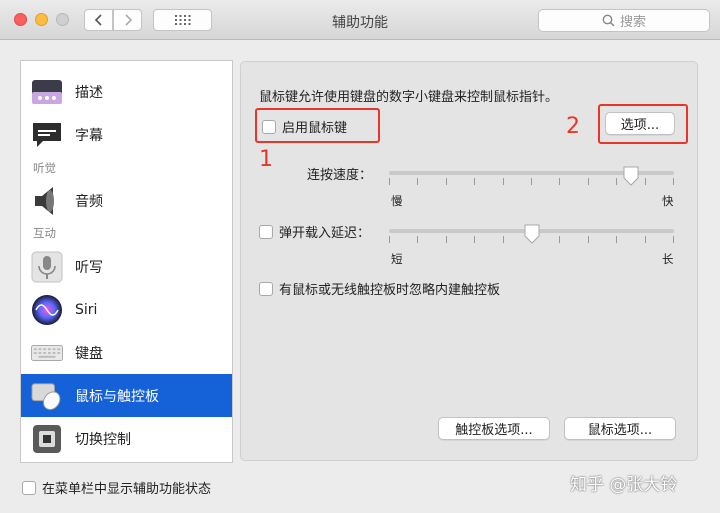 Image resolution: width=720 pixels, height=513 pixels. I want to click on sidebar-item-label: 键盘, so click(89, 353).